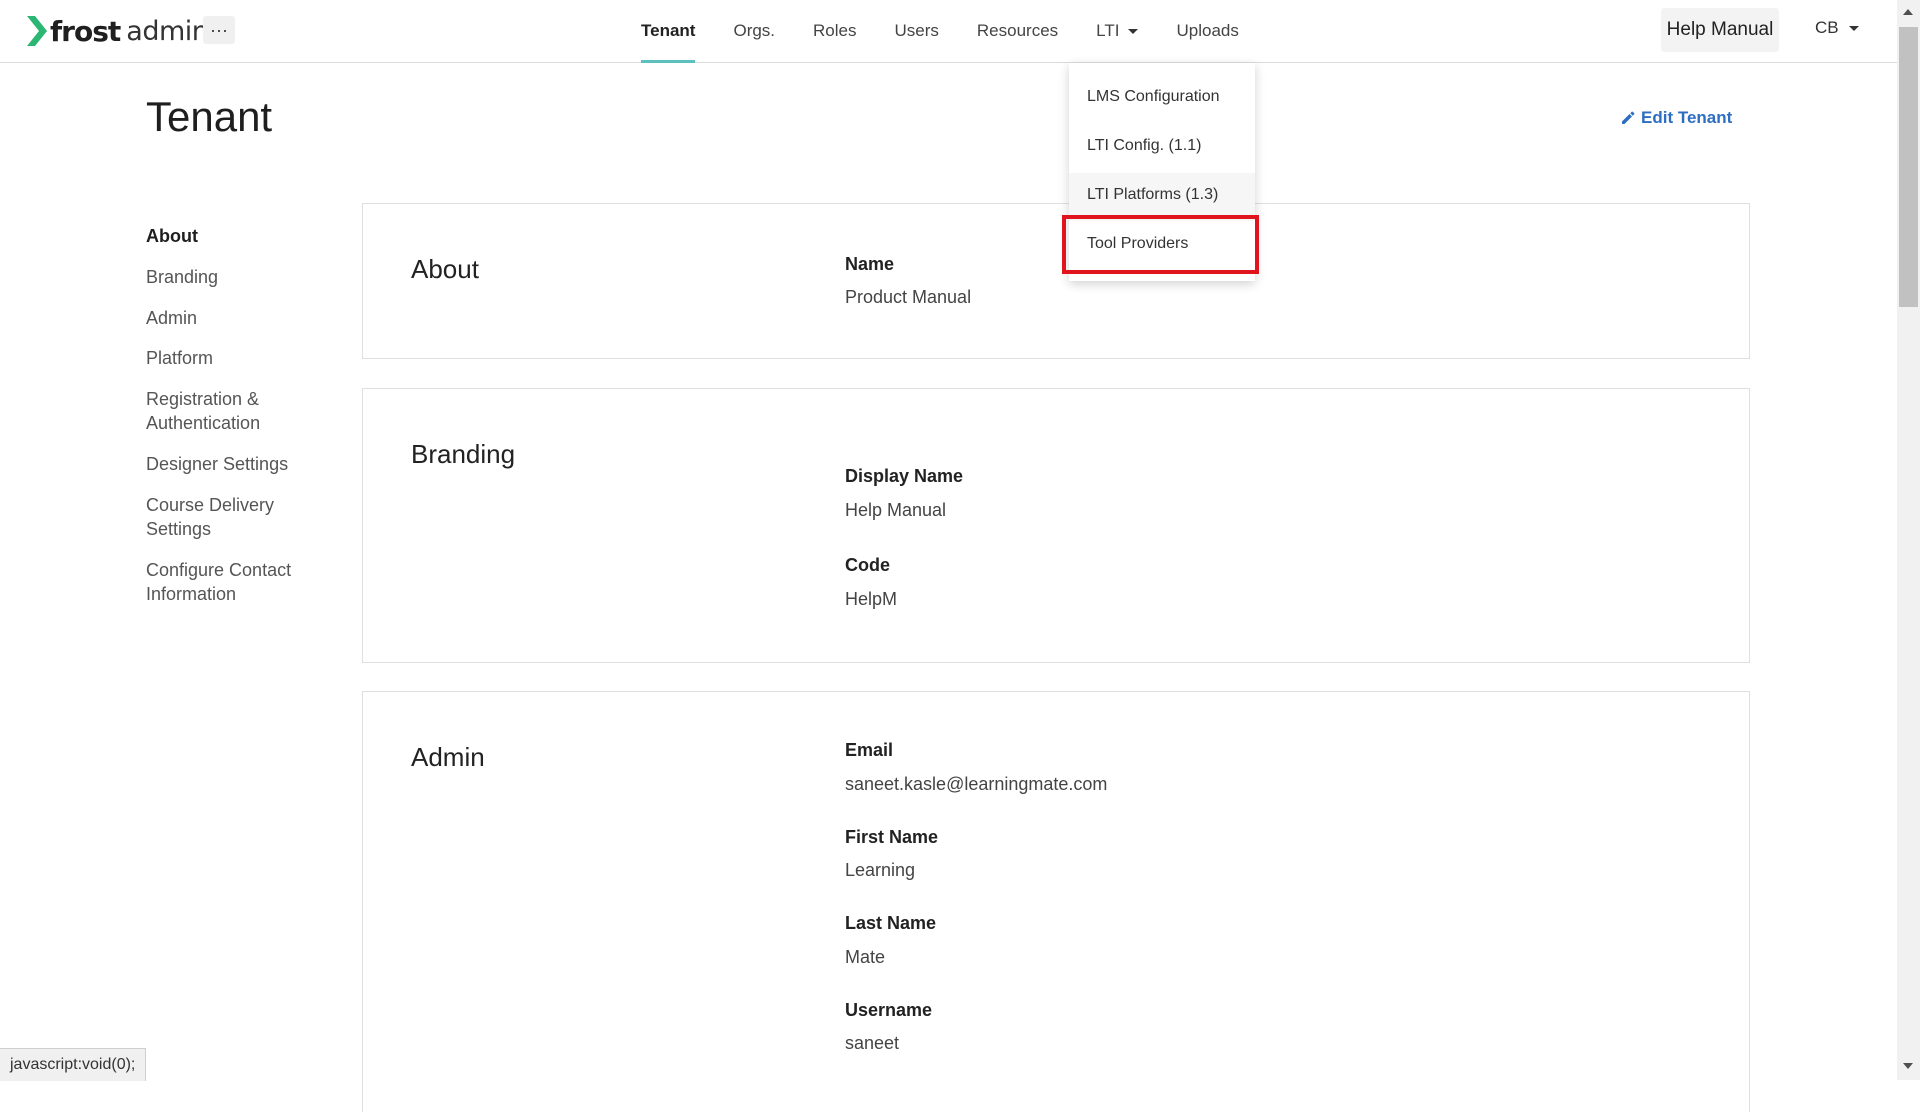 This screenshot has width=1920, height=1112. What do you see at coordinates (182, 277) in the screenshot?
I see `side-nav-label: Branding` at bounding box center [182, 277].